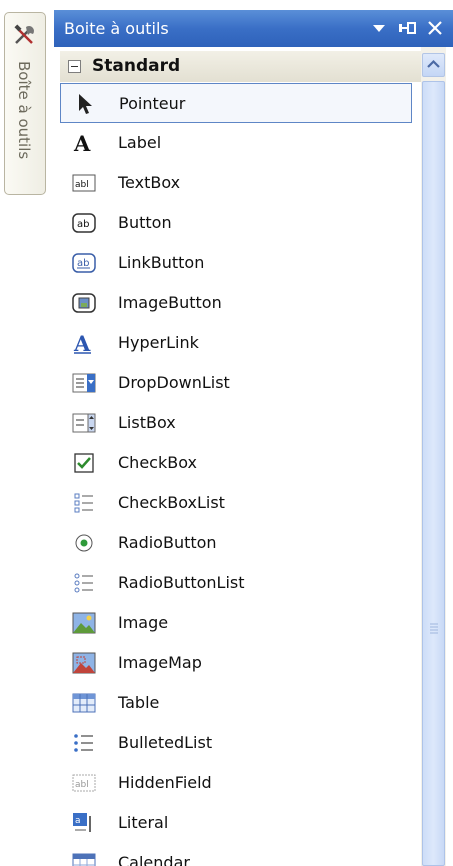 Image resolution: width=453 pixels, height=866 pixels. Describe the element at coordinates (236, 343) in the screenshot. I see `toolbox-item-hyperlink: A HyperLink` at that location.